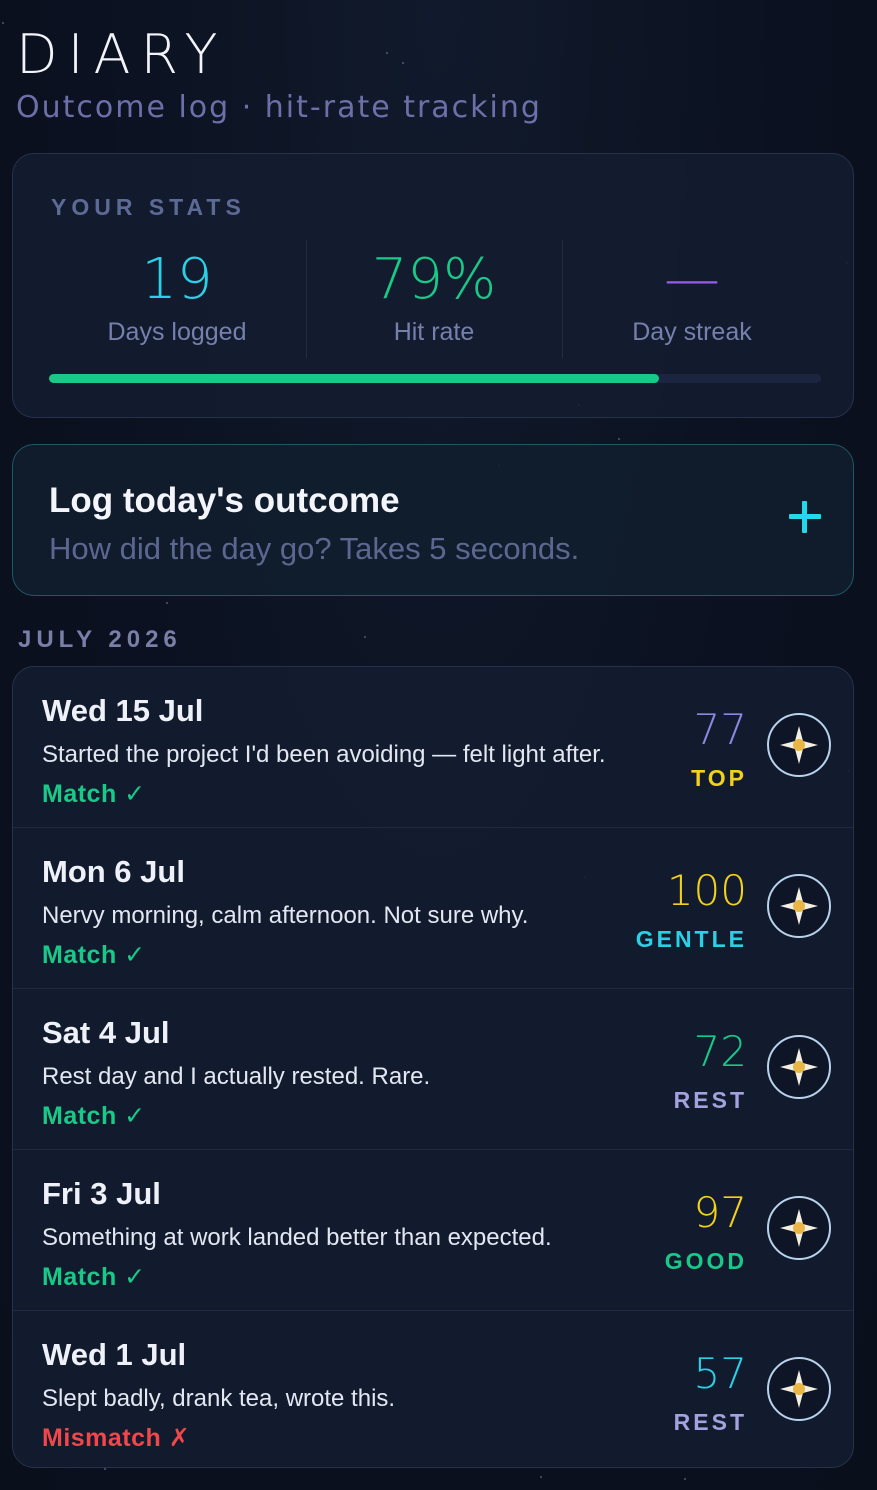 The width and height of the screenshot is (877, 1490). What do you see at coordinates (691, 939) in the screenshot?
I see `entry-tag: GENTLE` at bounding box center [691, 939].